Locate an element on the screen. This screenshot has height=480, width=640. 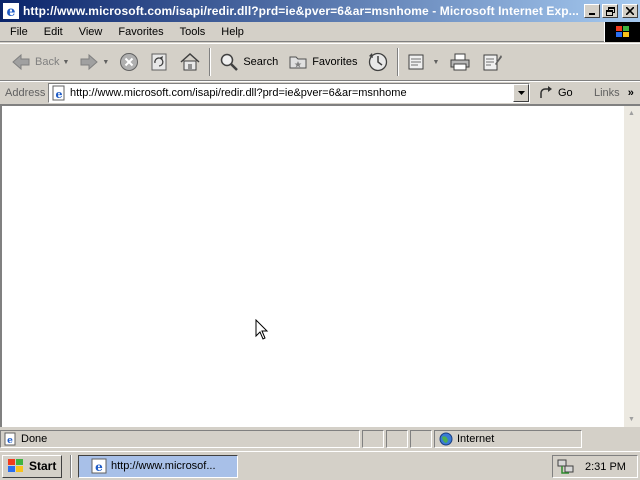
status-text-pane: e Done is located at coordinates (180, 439).